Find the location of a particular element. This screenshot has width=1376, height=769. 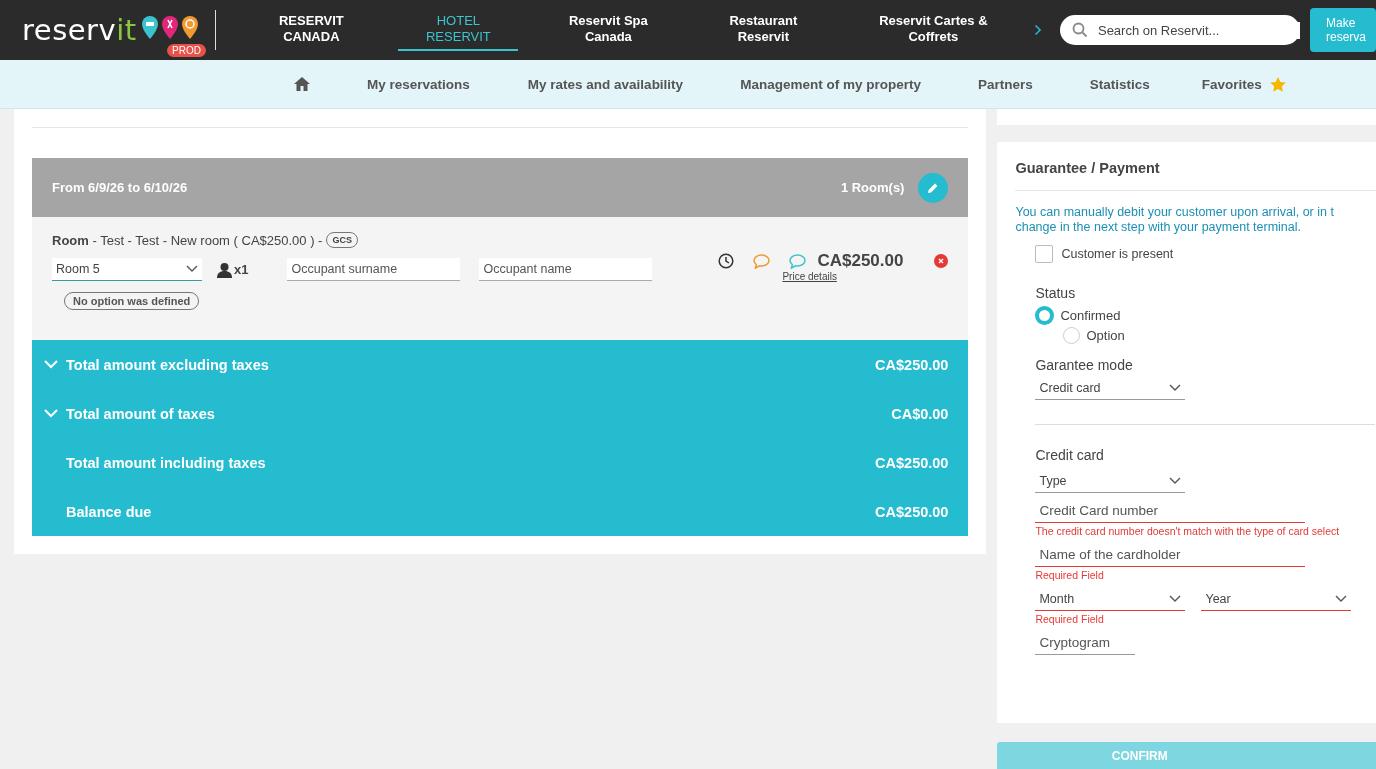

nav-tab: HOTEL RESERVIT is located at coordinates (458, 30).